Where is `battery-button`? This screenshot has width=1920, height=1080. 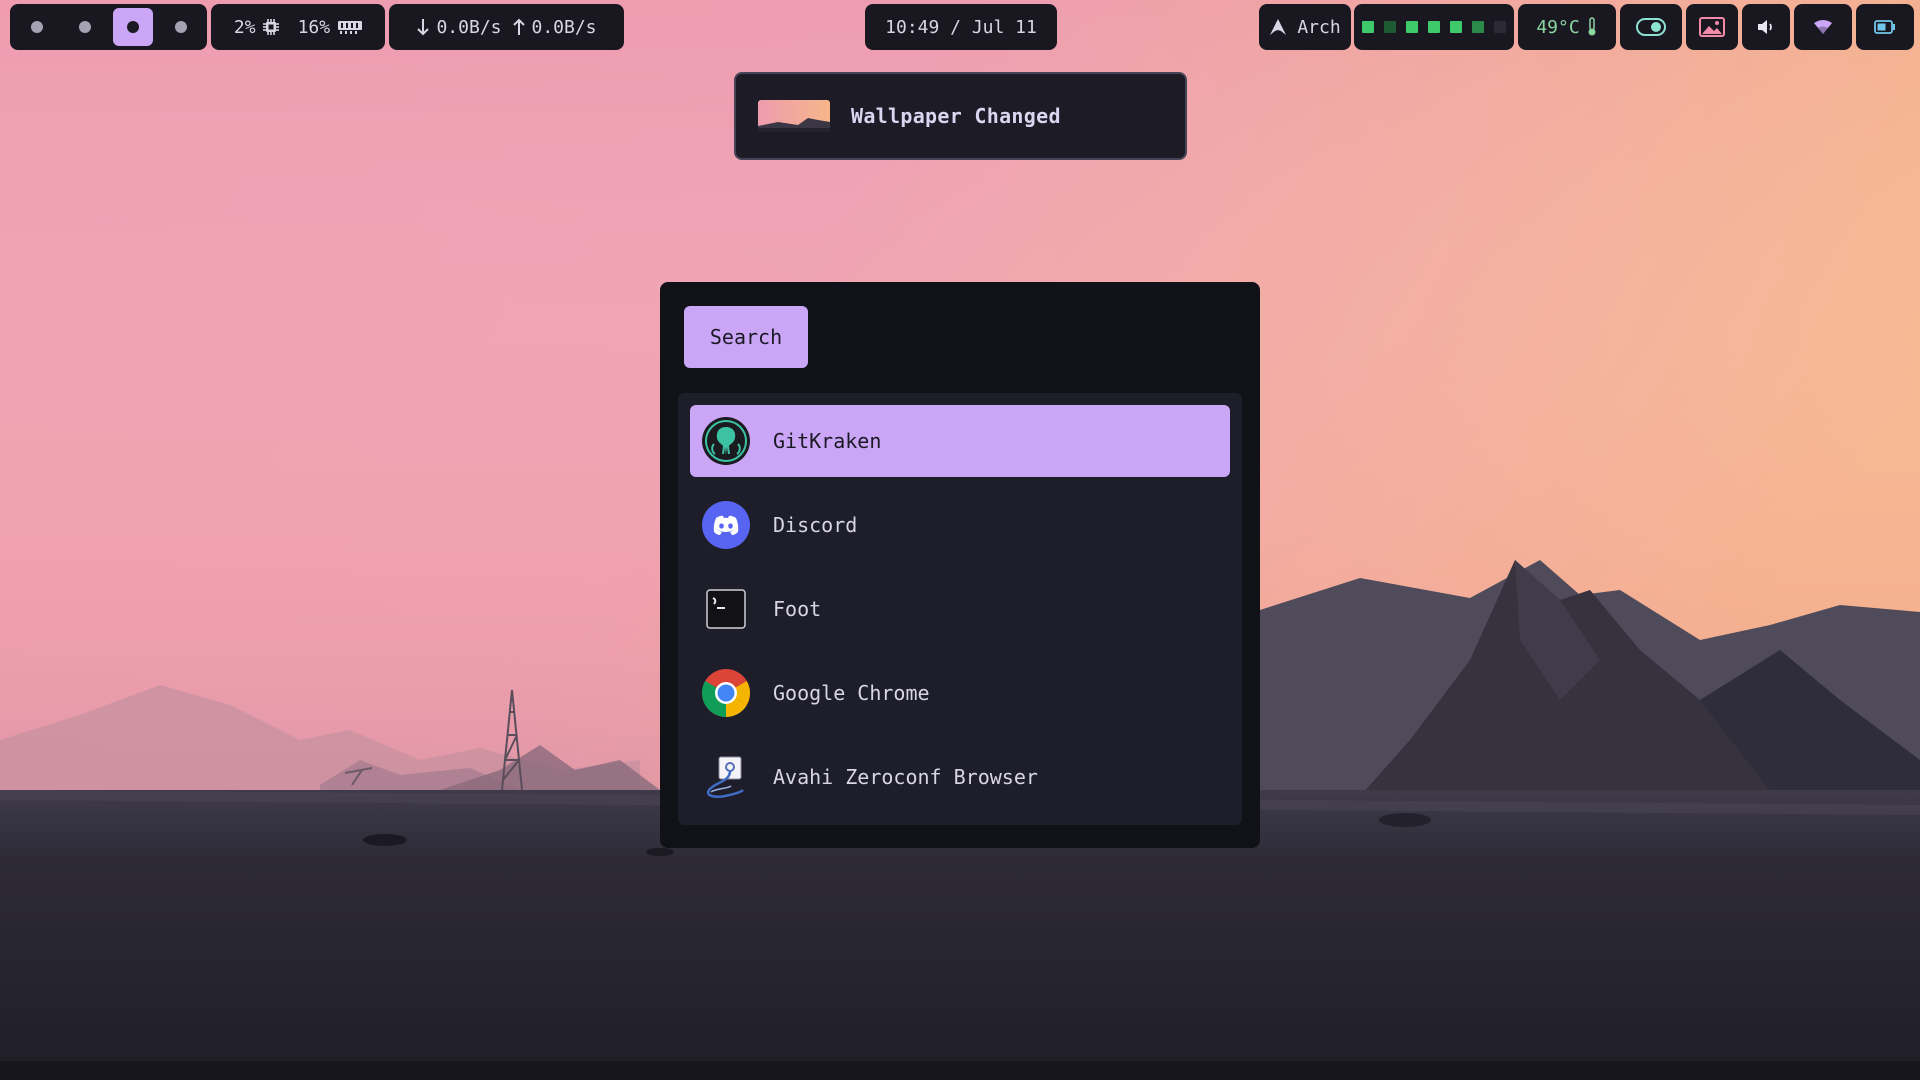
battery-button is located at coordinates (1885, 27).